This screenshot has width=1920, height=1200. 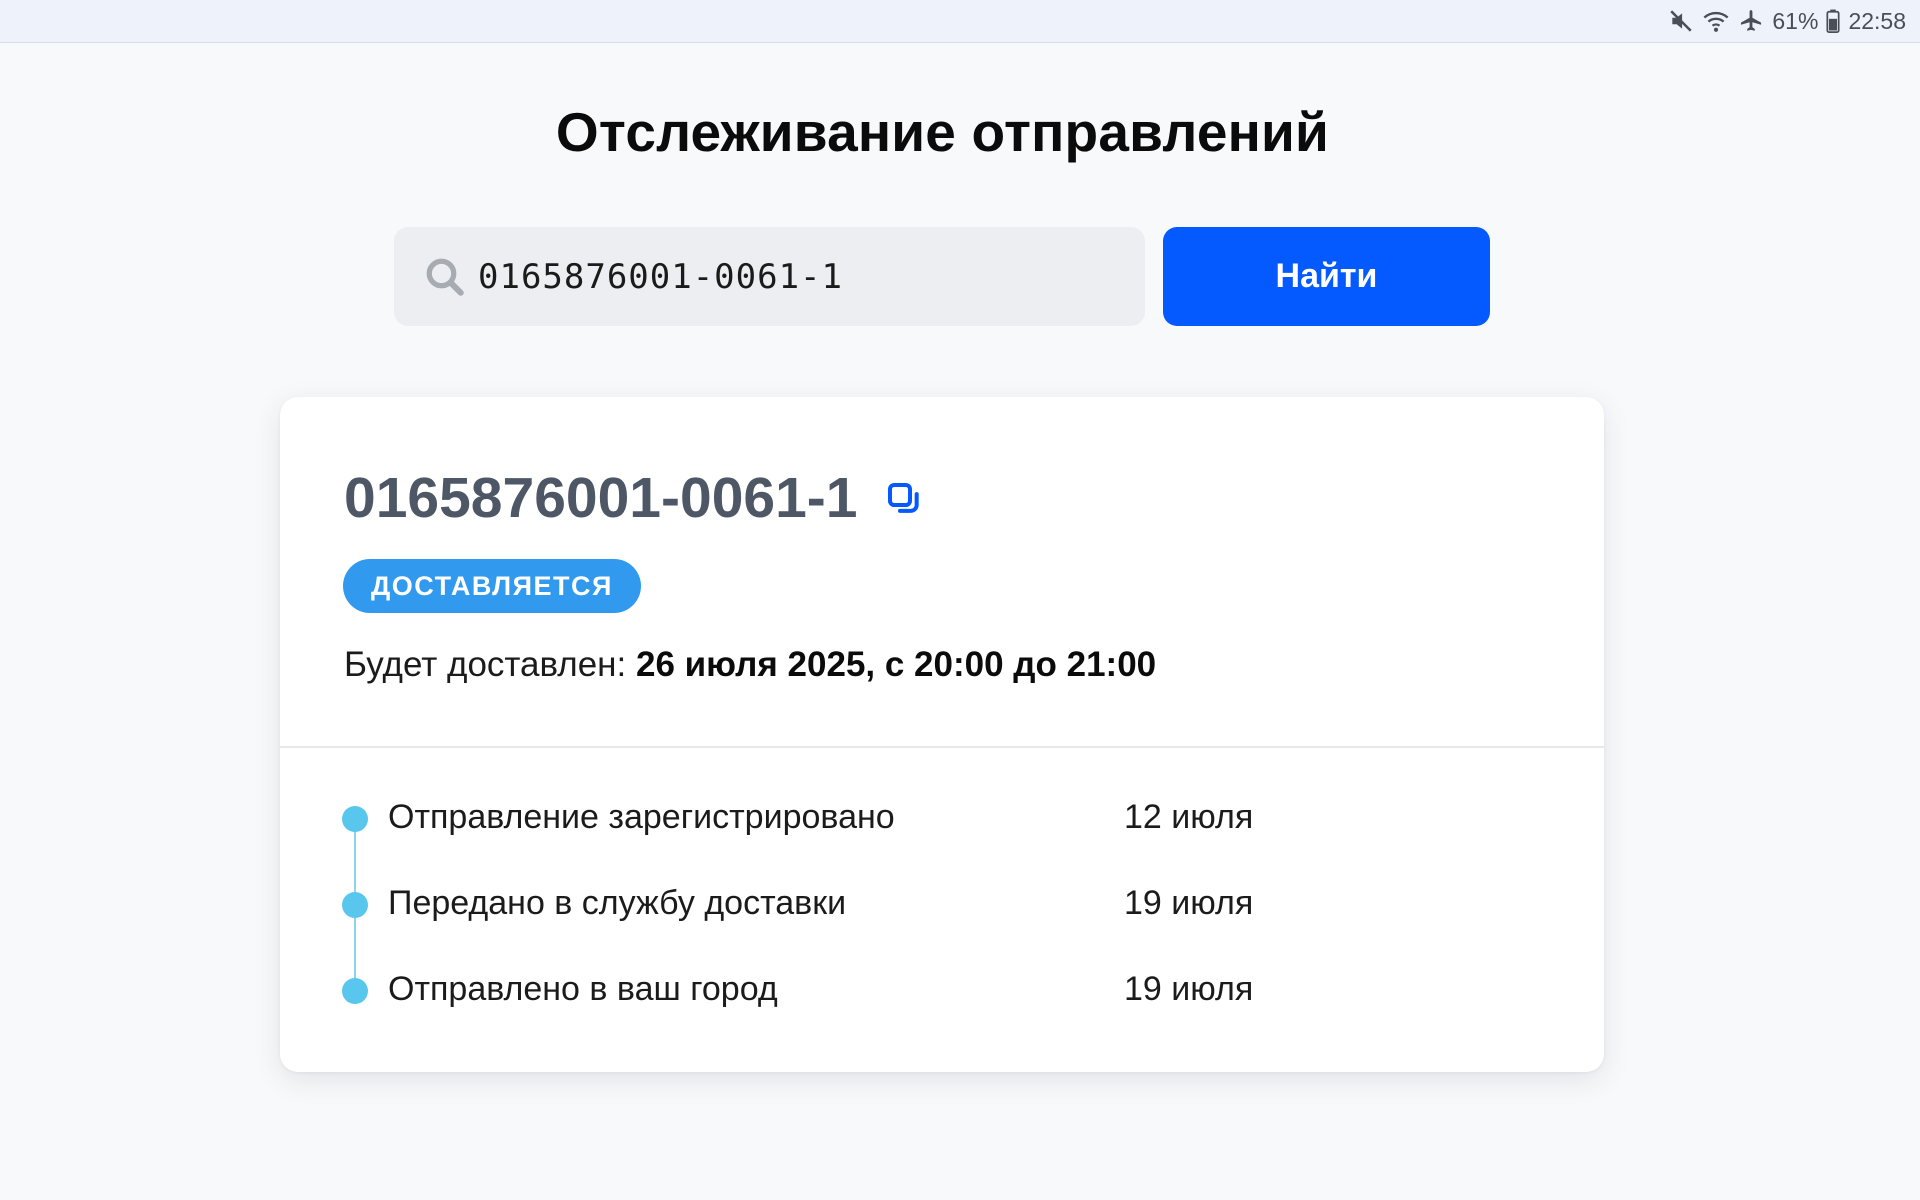 I want to click on status-bar: 61% 22:58, so click(x=960, y=21).